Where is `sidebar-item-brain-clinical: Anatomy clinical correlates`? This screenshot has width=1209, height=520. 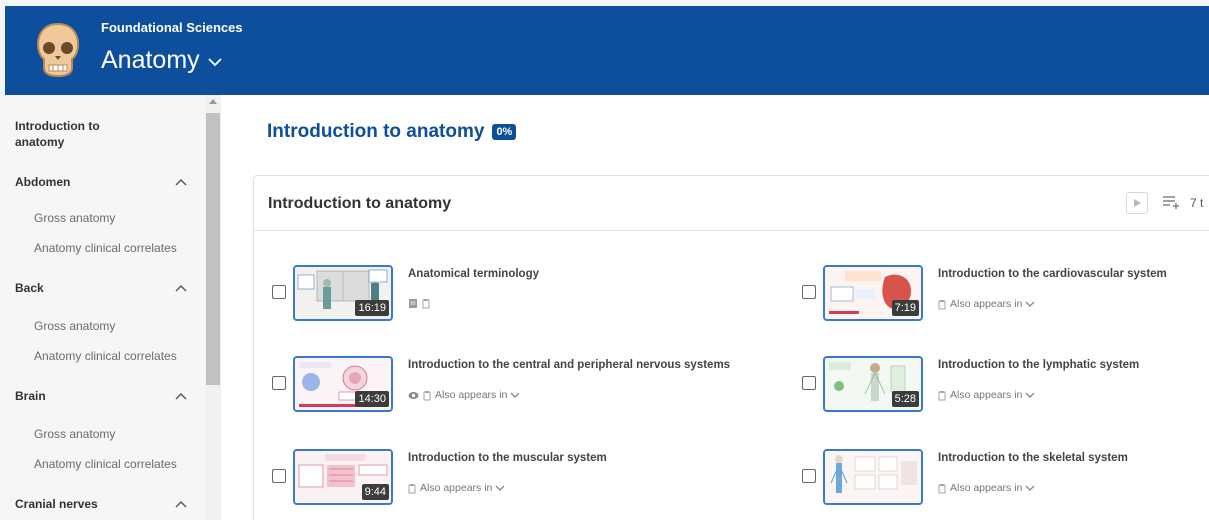
sidebar-item-brain-clinical: Anatomy clinical correlates is located at coordinates (105, 464).